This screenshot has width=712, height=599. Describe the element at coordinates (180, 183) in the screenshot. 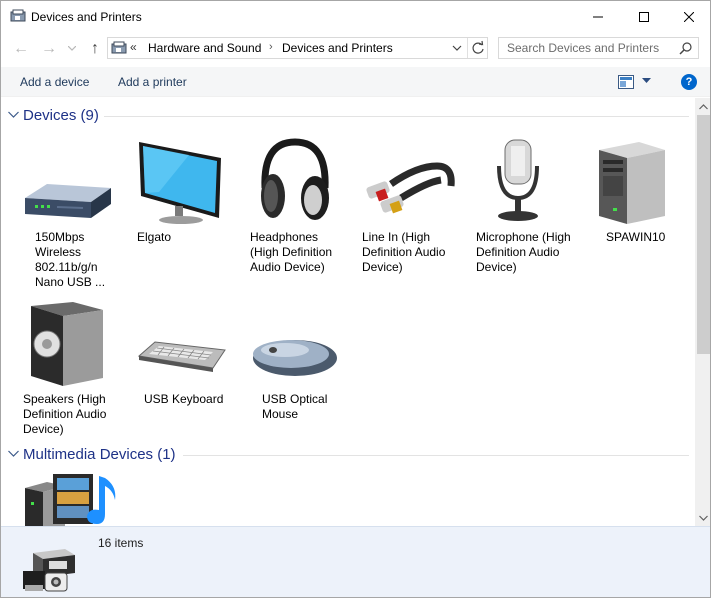

I see `monitor-icon` at that location.